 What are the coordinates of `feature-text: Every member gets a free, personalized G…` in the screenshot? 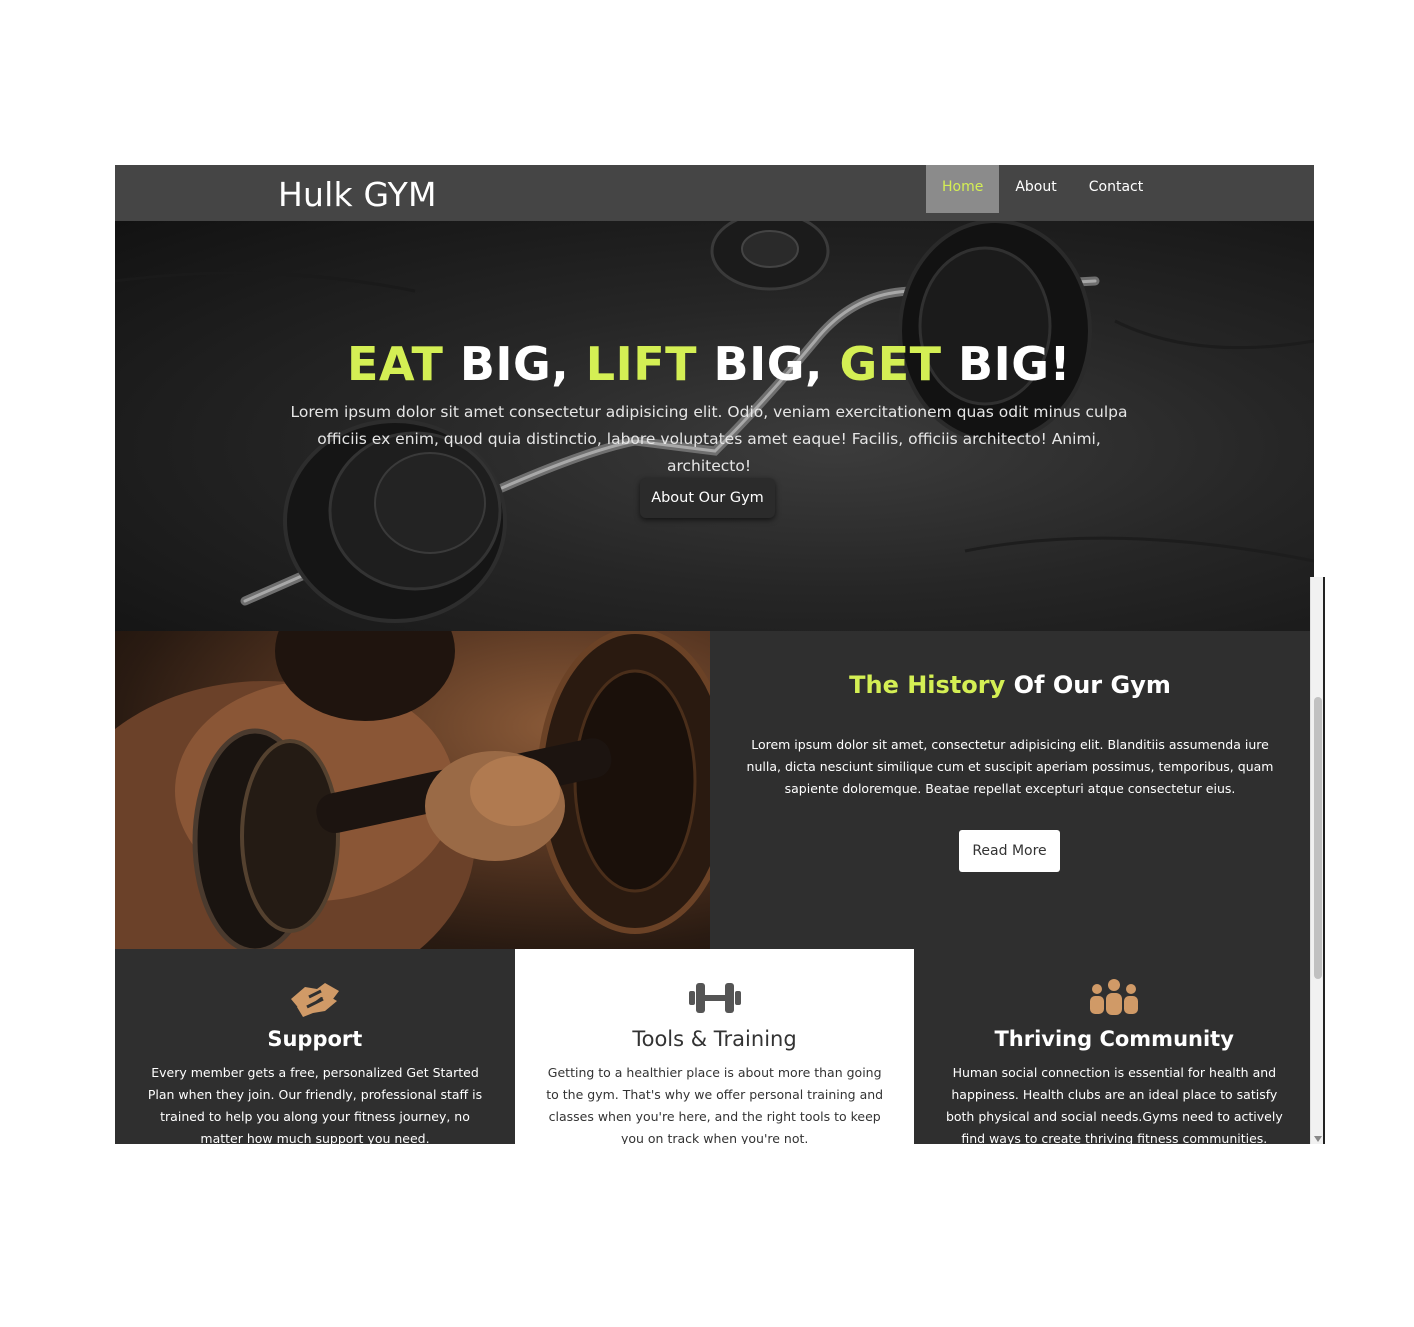 It's located at (315, 1104).